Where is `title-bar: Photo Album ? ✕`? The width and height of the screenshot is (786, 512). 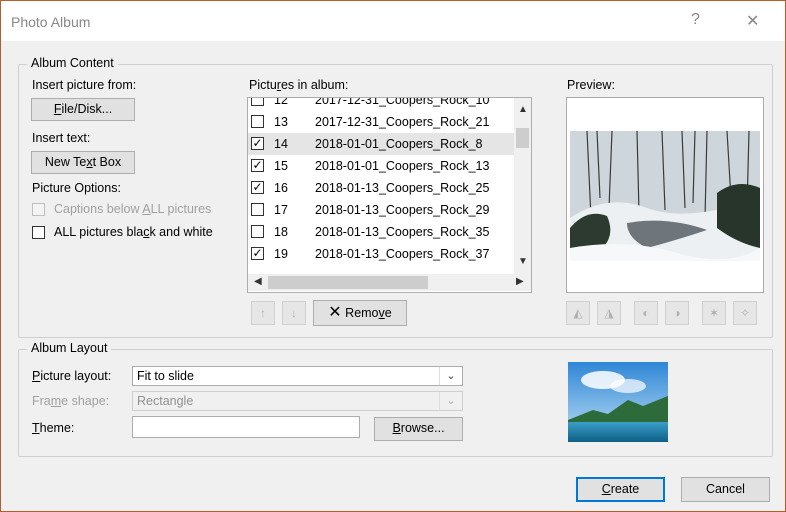
title-bar: Photo Album ? ✕ is located at coordinates (393, 21).